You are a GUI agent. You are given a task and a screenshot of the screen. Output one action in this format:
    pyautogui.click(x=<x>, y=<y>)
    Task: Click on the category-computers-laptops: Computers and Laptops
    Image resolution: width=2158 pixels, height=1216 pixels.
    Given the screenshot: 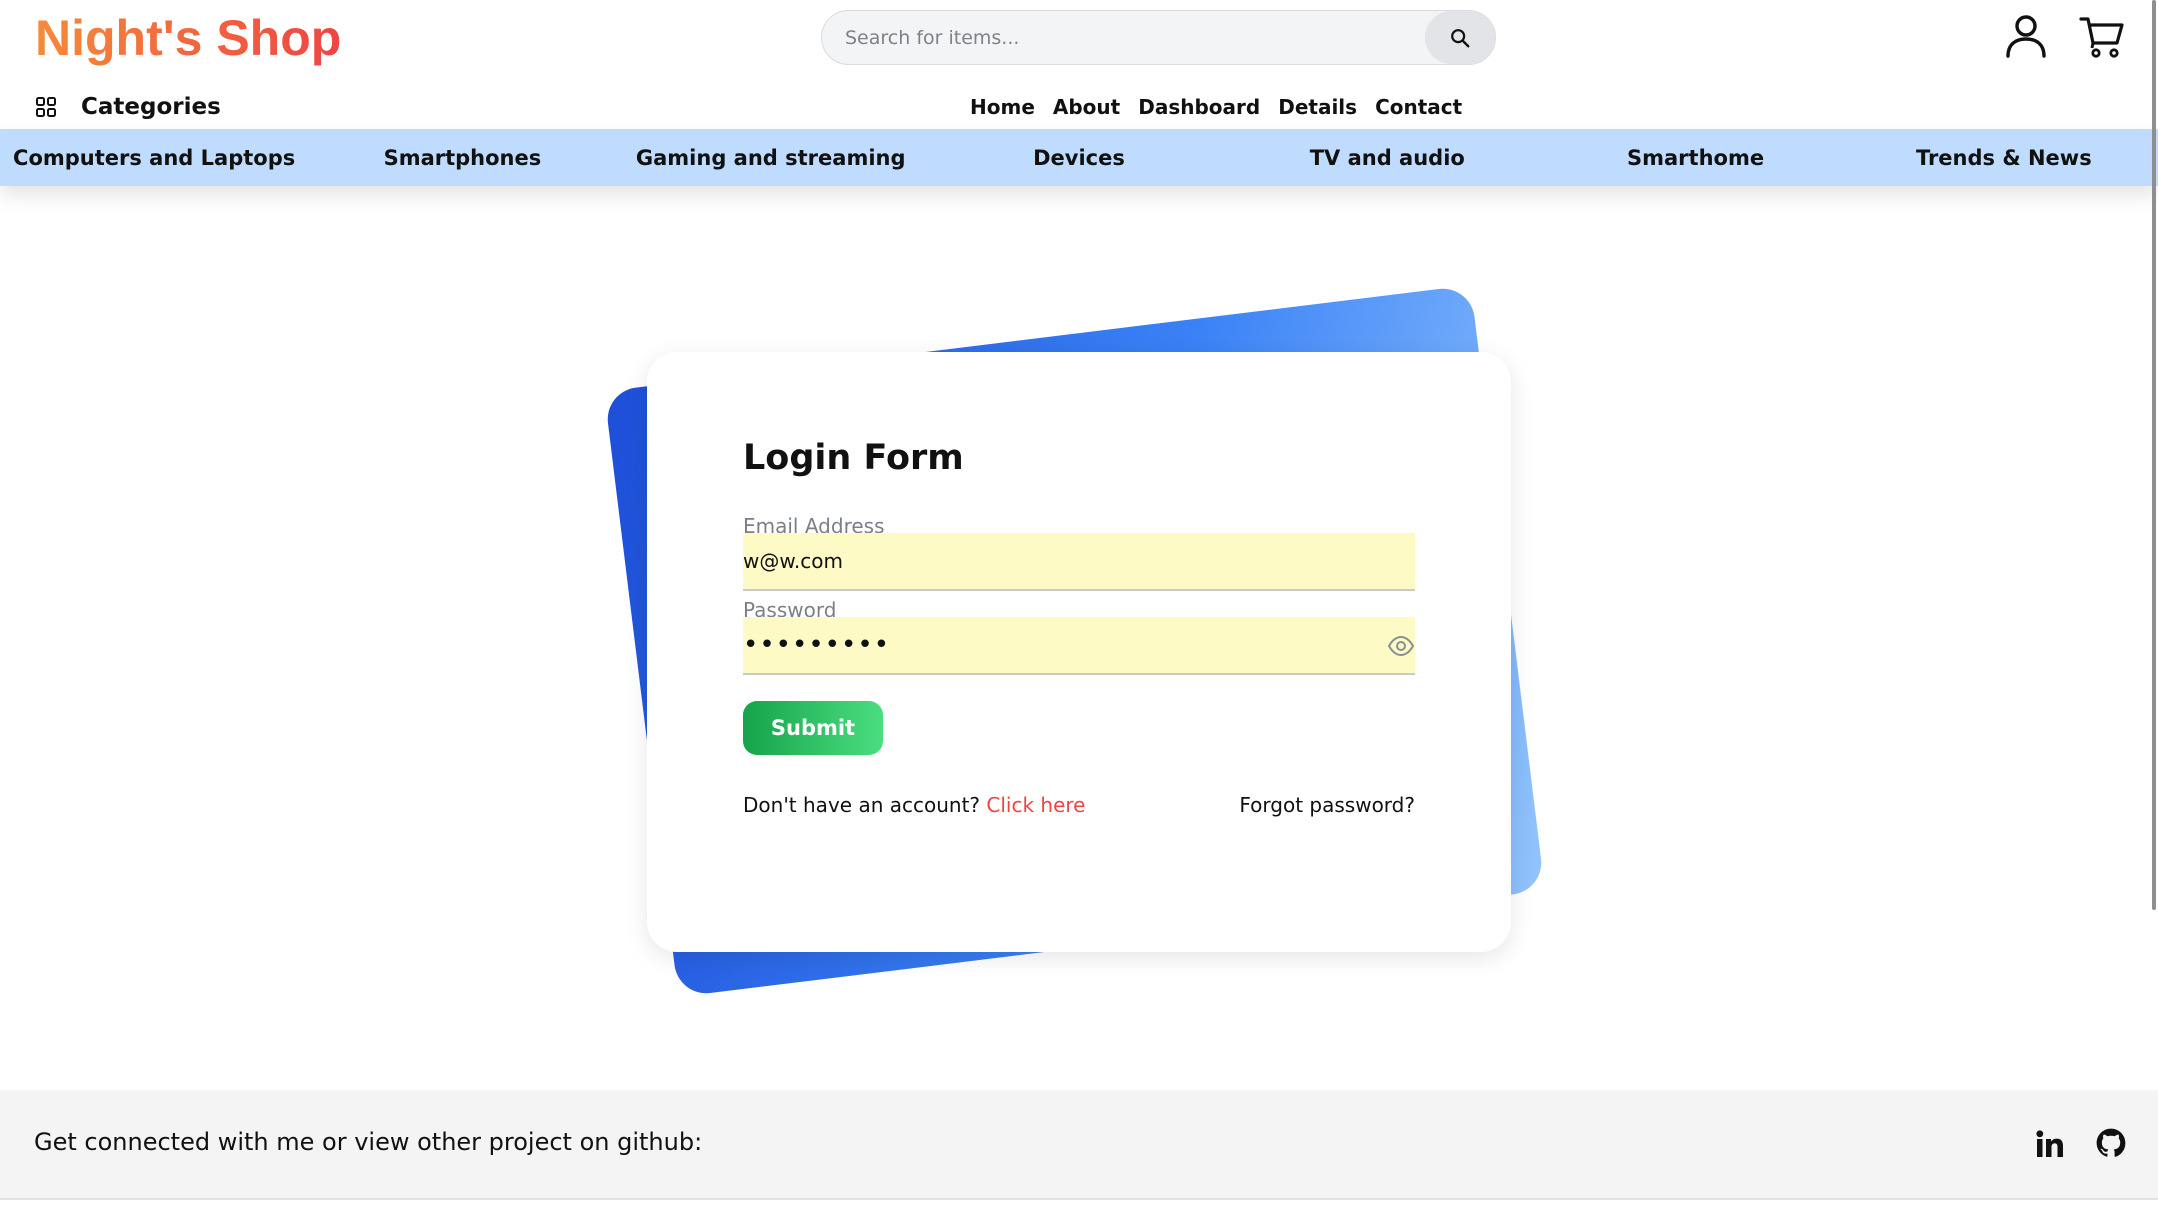 What is the action you would take?
    pyautogui.click(x=154, y=158)
    